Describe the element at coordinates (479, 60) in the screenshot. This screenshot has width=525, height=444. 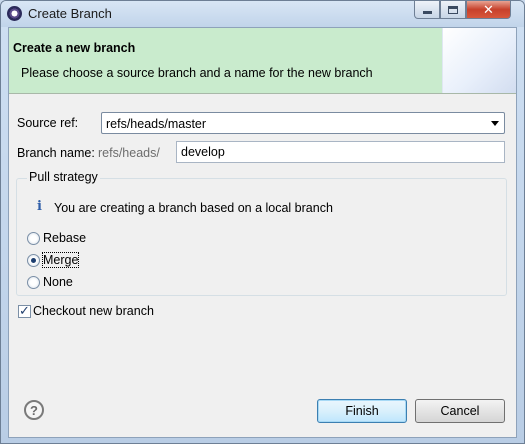
I see `banner-image` at that location.